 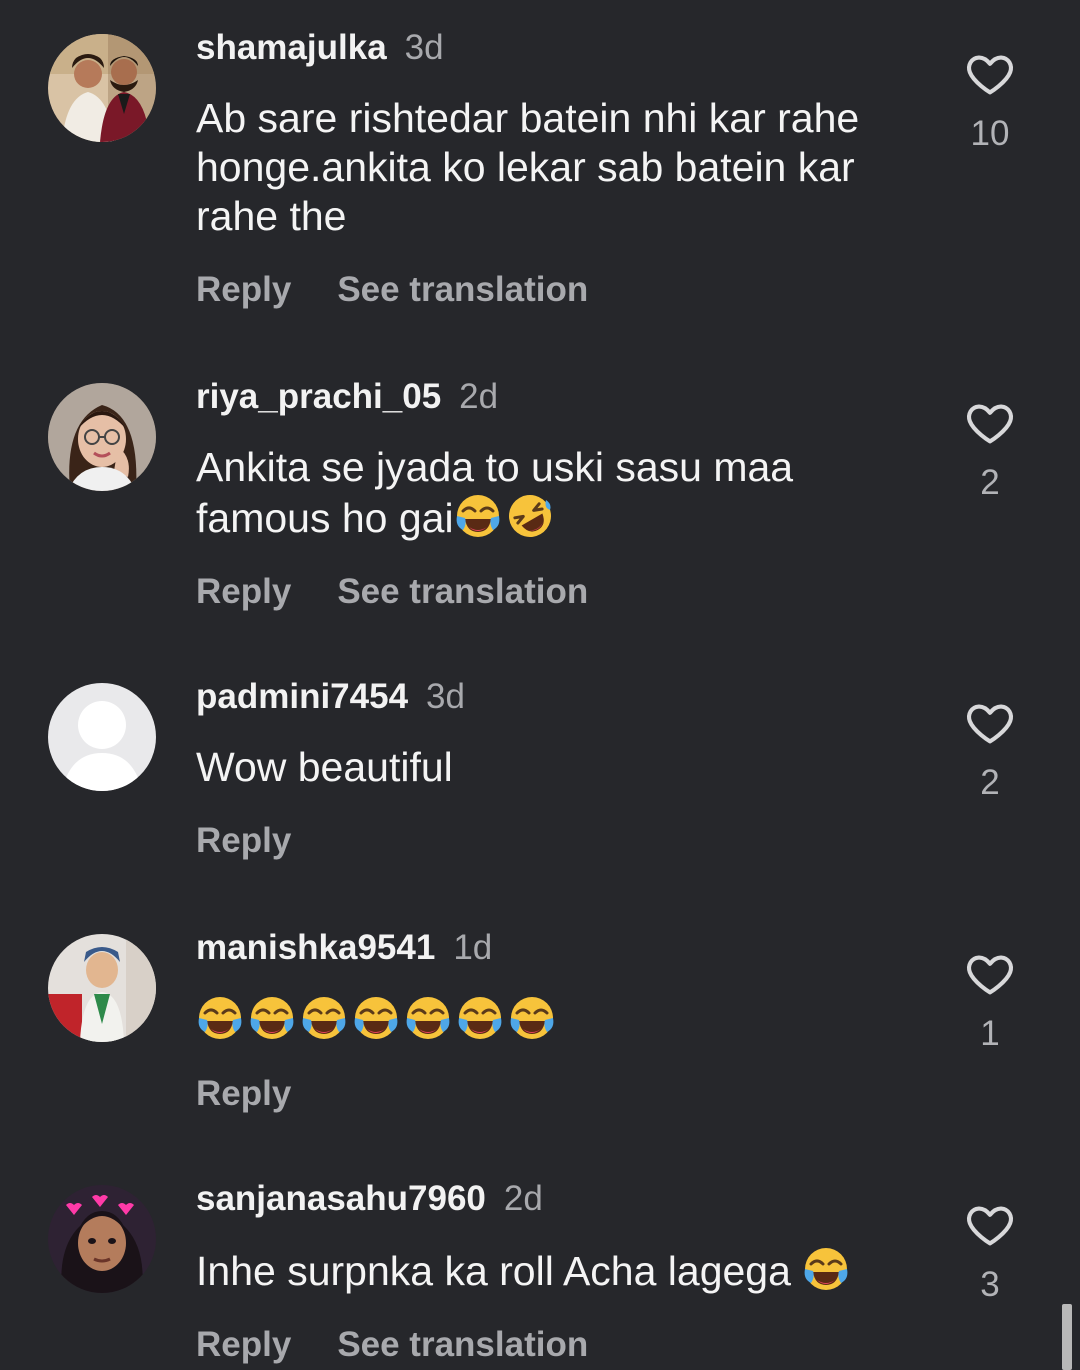 What do you see at coordinates (546, 1199) in the screenshot?
I see `comment-meta: sanjanasahu7960 2d` at bounding box center [546, 1199].